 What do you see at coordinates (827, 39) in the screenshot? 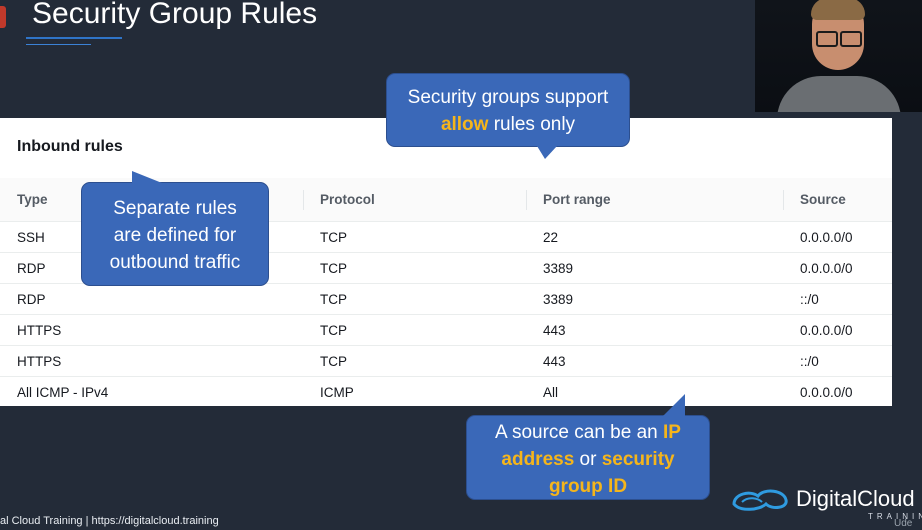
I see `presenter-glasses-left` at bounding box center [827, 39].